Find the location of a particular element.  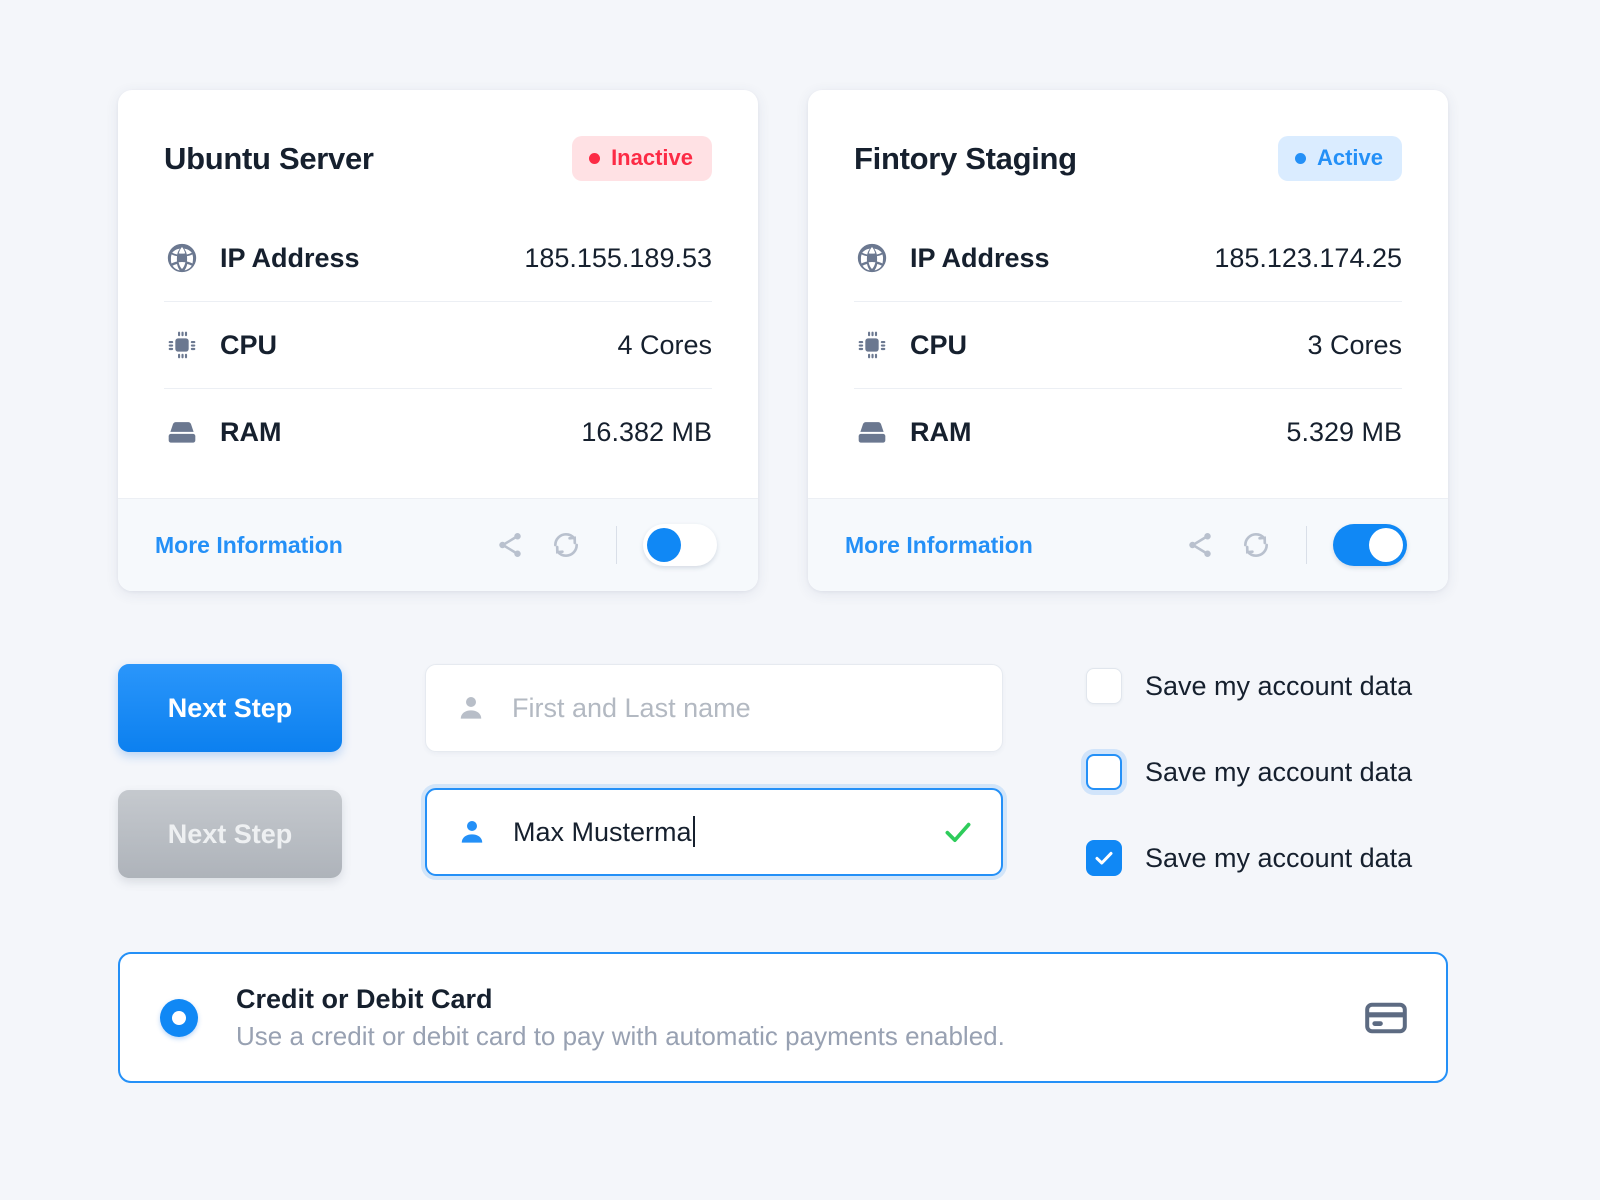

radio-inner-dot is located at coordinates (179, 1017).